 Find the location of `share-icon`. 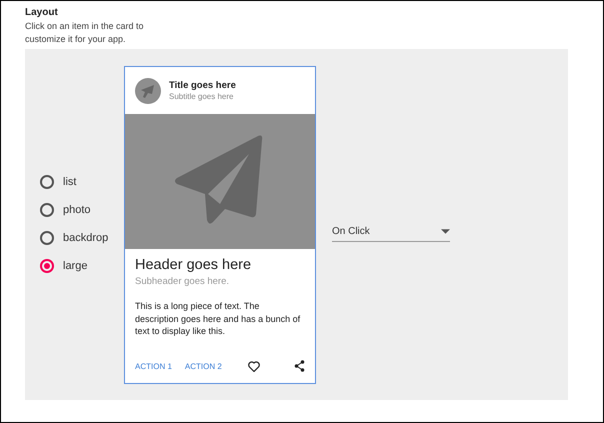

share-icon is located at coordinates (299, 366).